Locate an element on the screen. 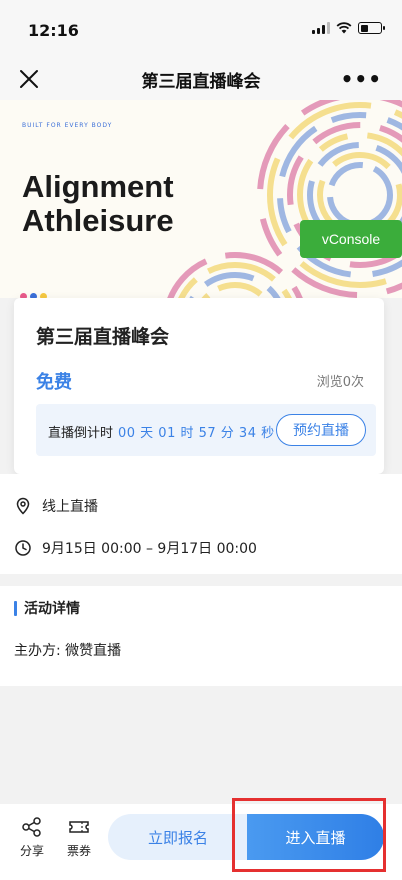 The height and width of the screenshot is (880, 402). nav-bar: 第三届直播峰会 ••• is located at coordinates (201, 79).